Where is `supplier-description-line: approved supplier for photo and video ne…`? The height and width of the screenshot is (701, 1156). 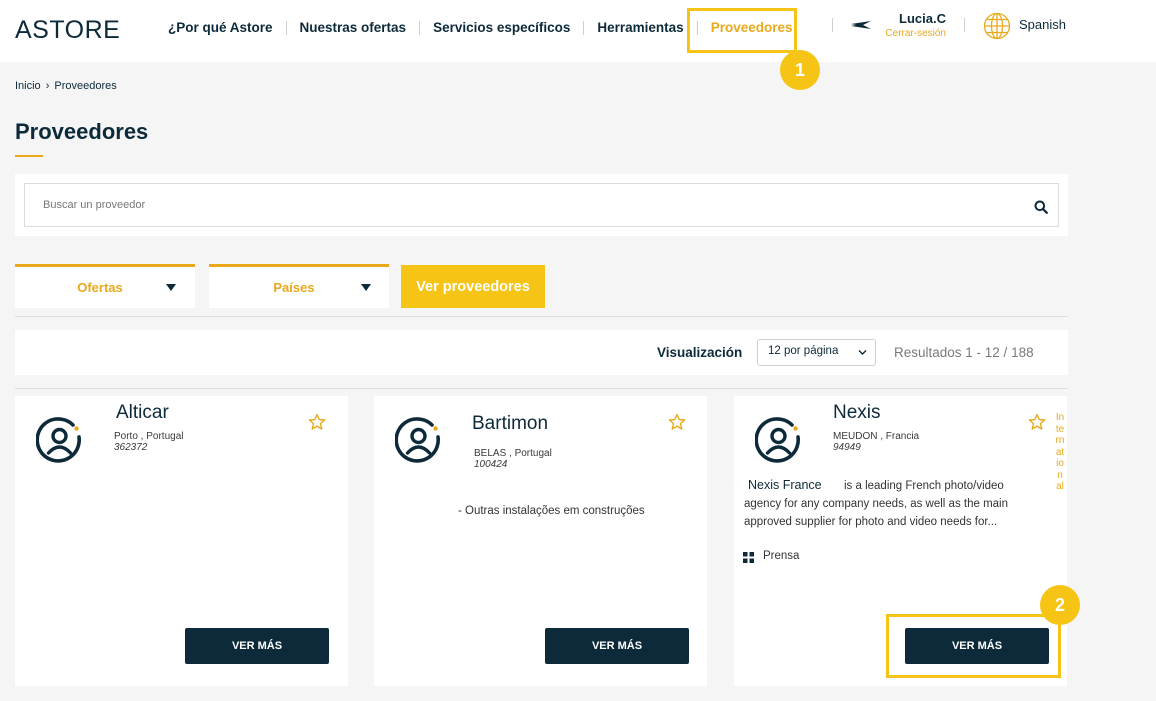 supplier-description-line: approved supplier for photo and video ne… is located at coordinates (871, 522).